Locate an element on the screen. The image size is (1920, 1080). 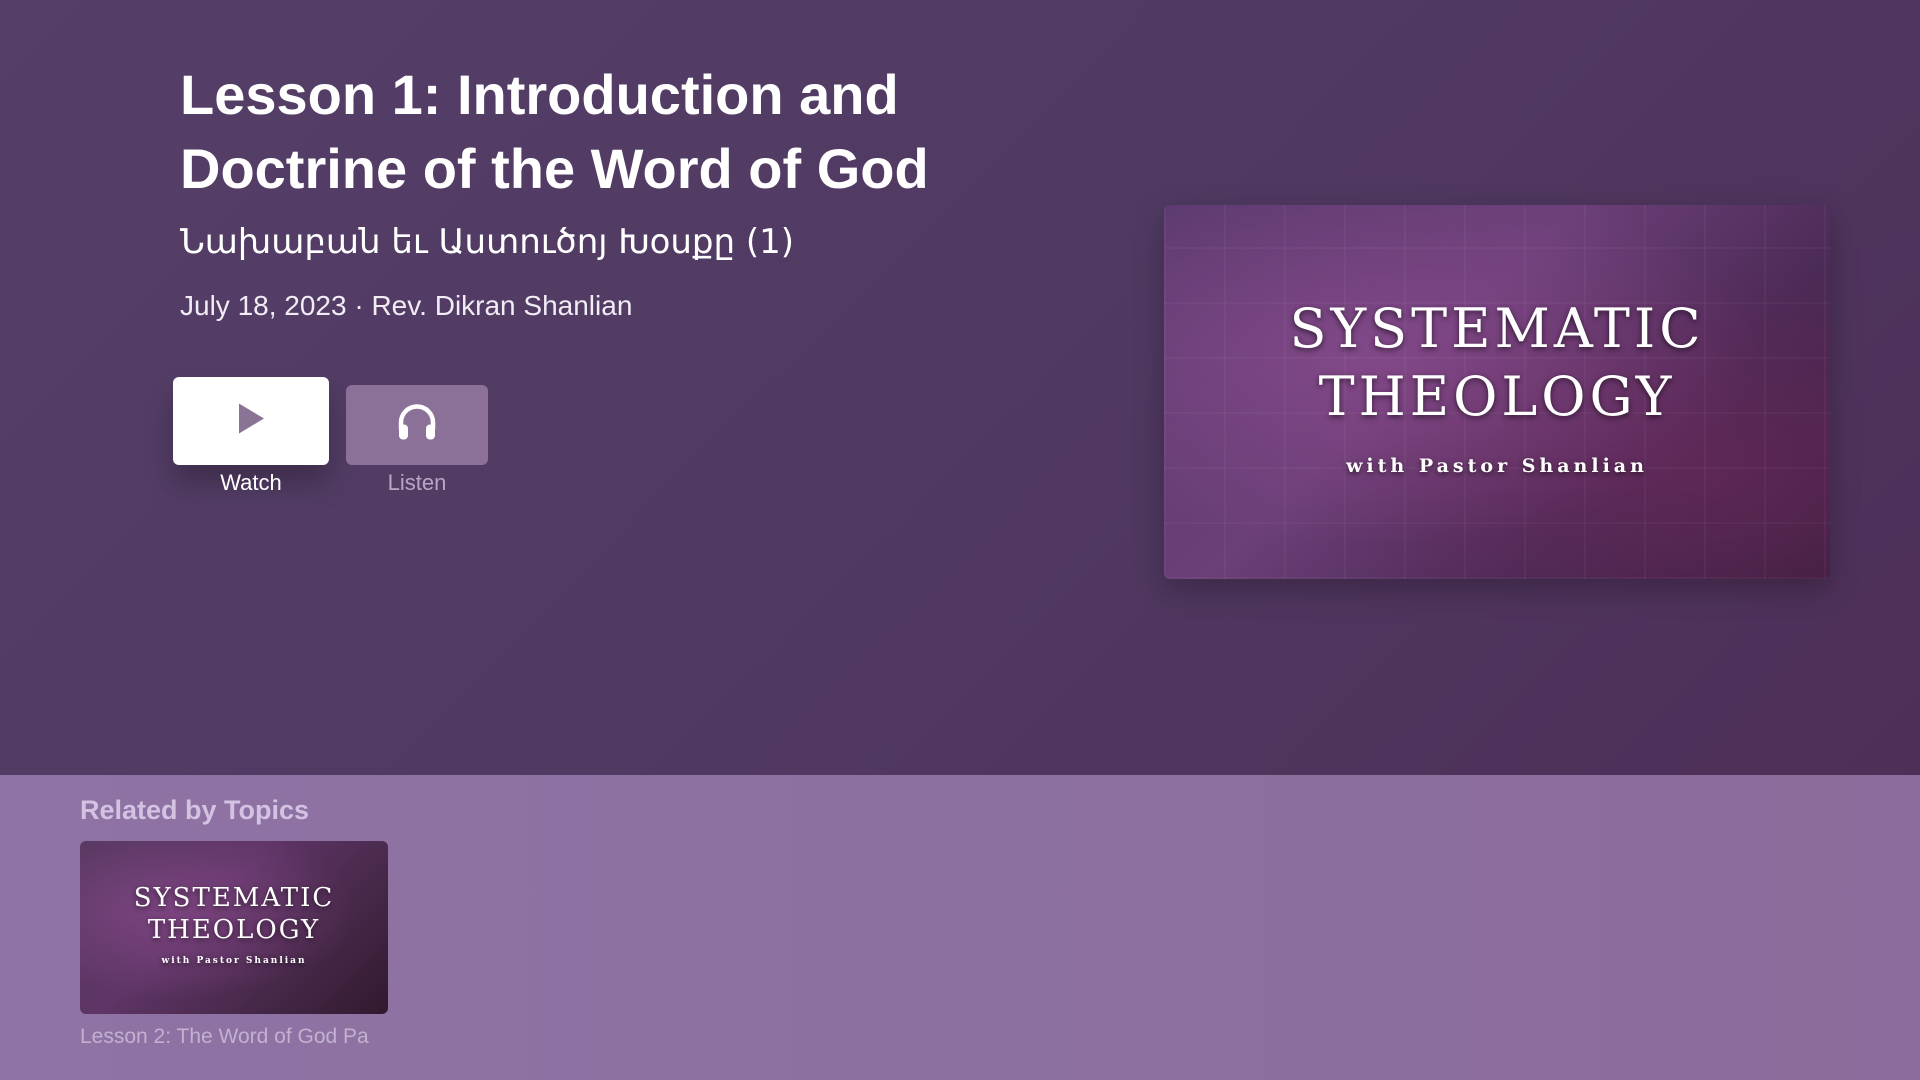
headphones-icon is located at coordinates (417, 425).